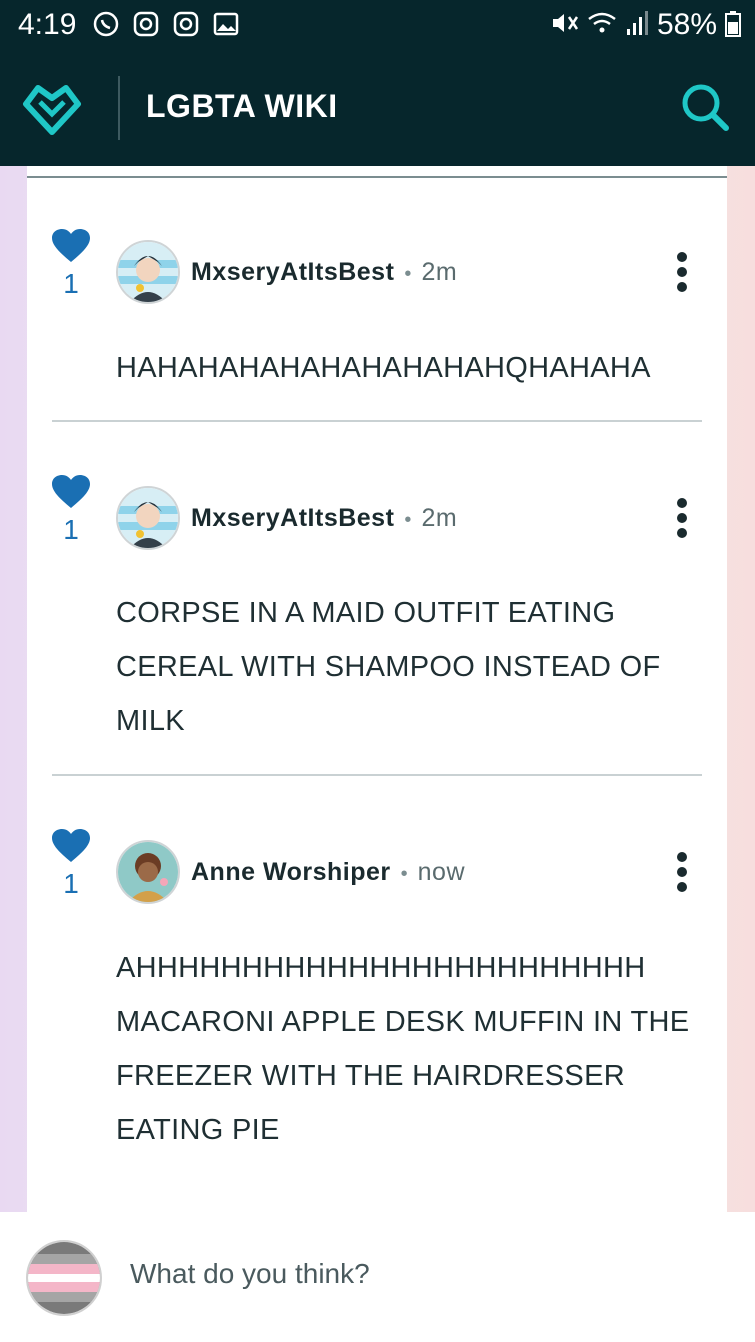 The height and width of the screenshot is (1342, 755). I want to click on battery-percent: 58%, so click(686, 24).